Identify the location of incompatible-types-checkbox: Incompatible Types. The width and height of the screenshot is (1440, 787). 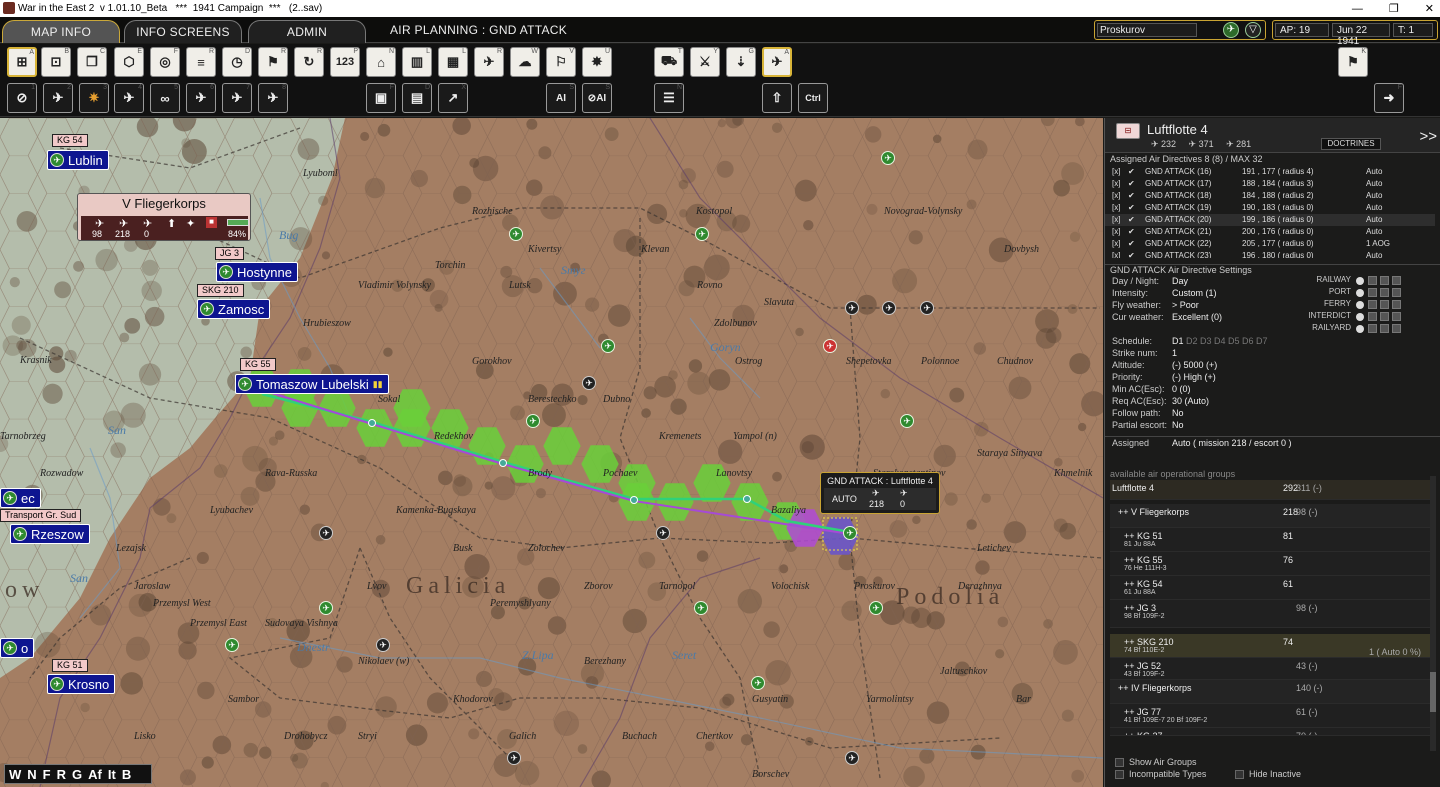
(1160, 774).